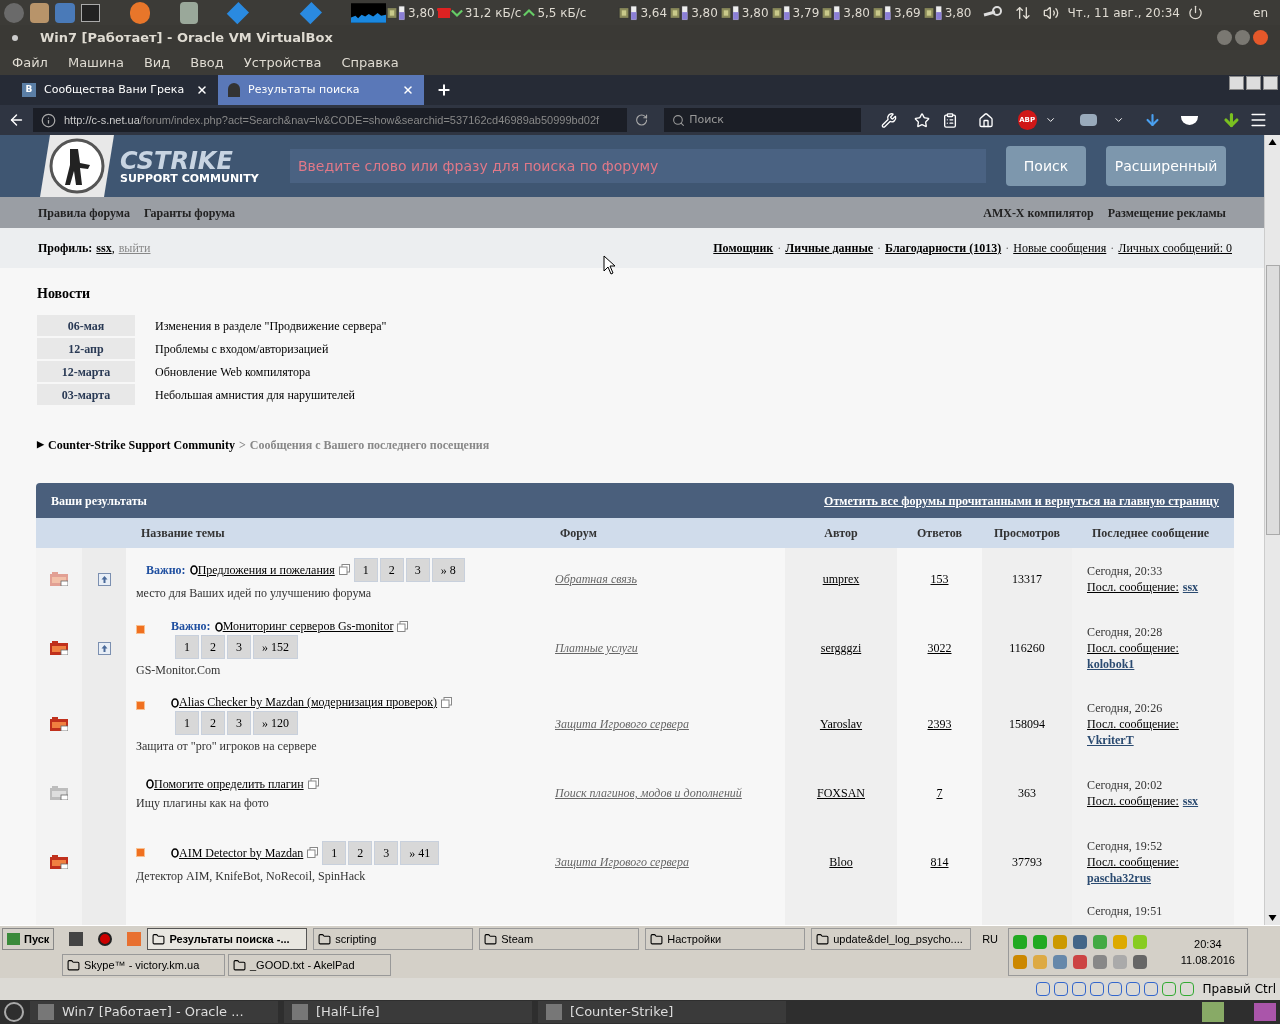 This screenshot has height=1024, width=1280. I want to click on news-link: Изменения в разделе "Продвижение сервера", so click(271, 325).